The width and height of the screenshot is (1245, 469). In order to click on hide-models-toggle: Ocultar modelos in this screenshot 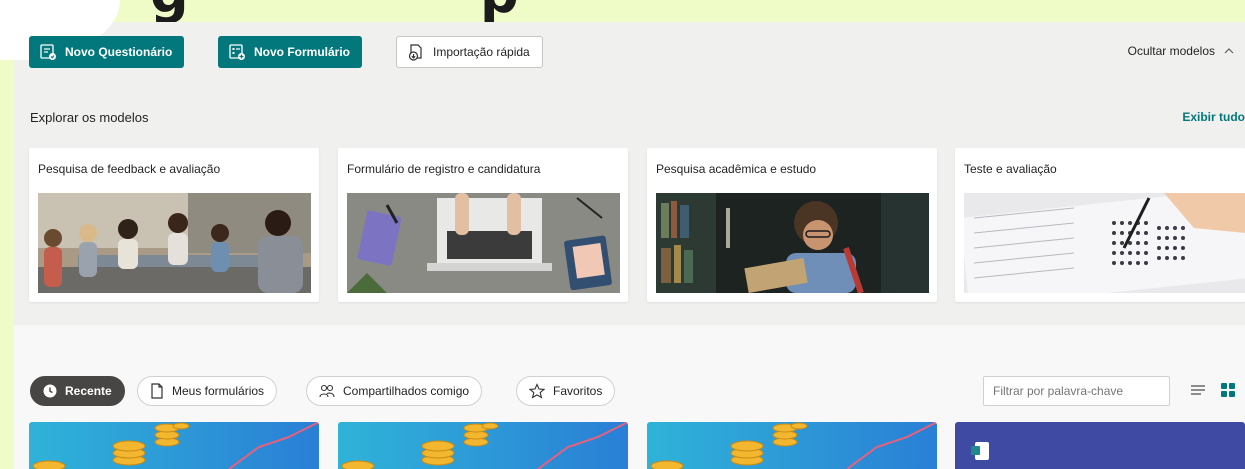, I will do `click(1181, 51)`.